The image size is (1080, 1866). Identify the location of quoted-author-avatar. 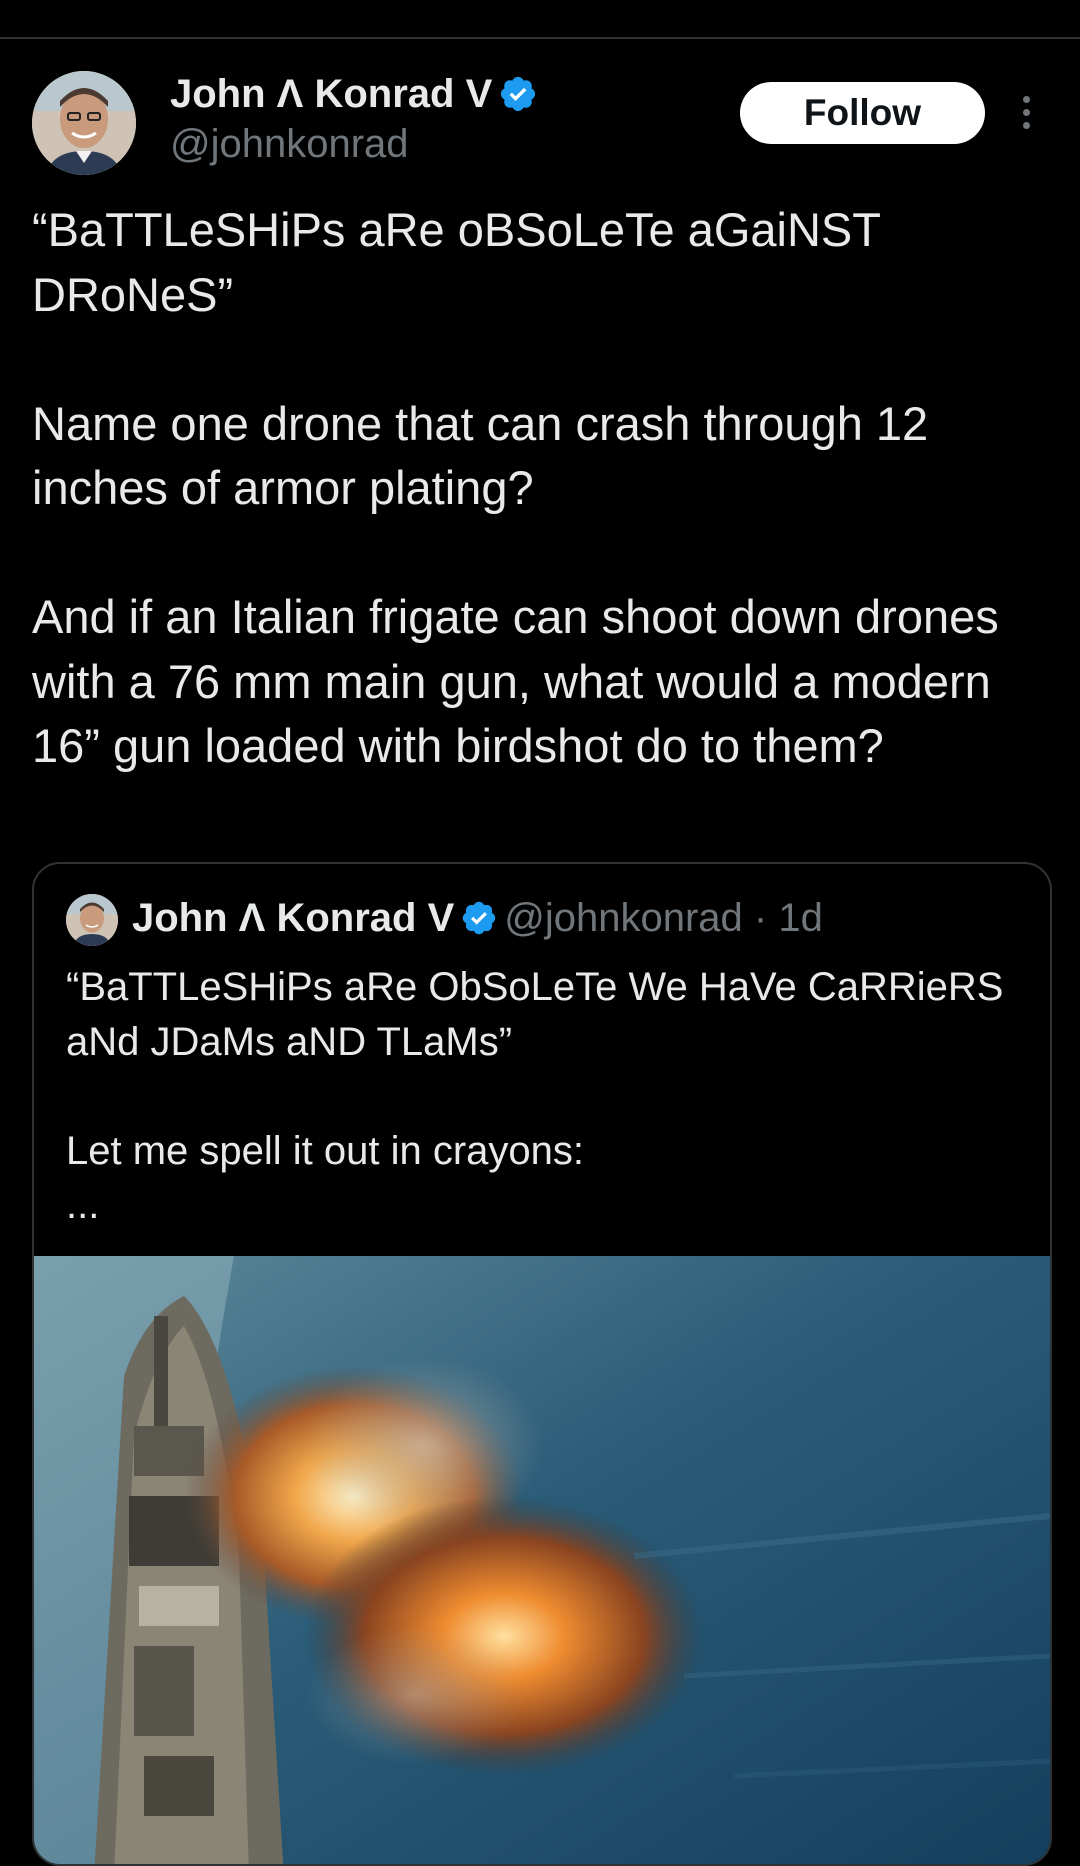
(92, 920).